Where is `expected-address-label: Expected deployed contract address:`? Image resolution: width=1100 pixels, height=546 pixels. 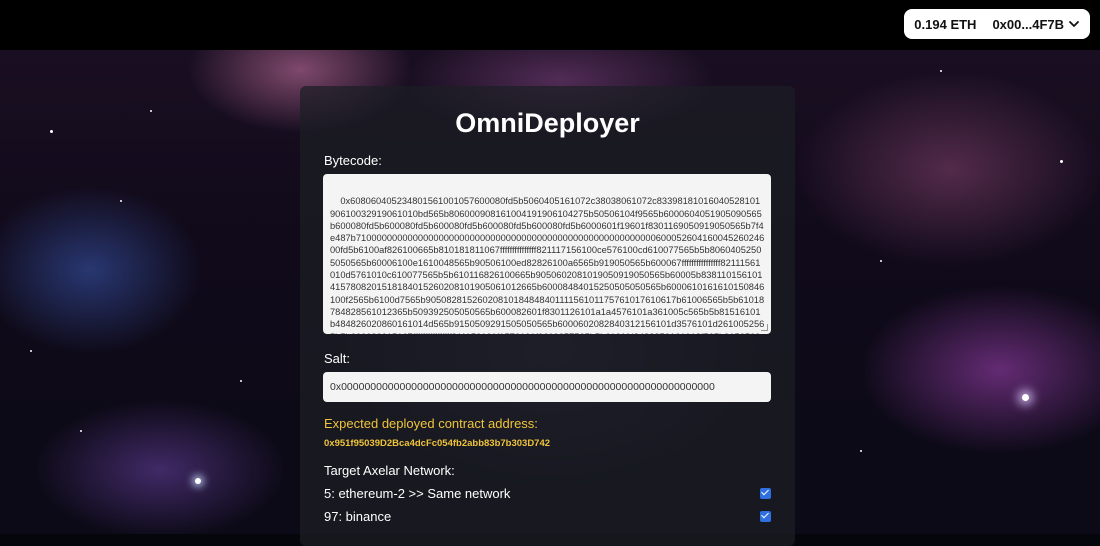 expected-address-label: Expected deployed contract address: is located at coordinates (431, 423).